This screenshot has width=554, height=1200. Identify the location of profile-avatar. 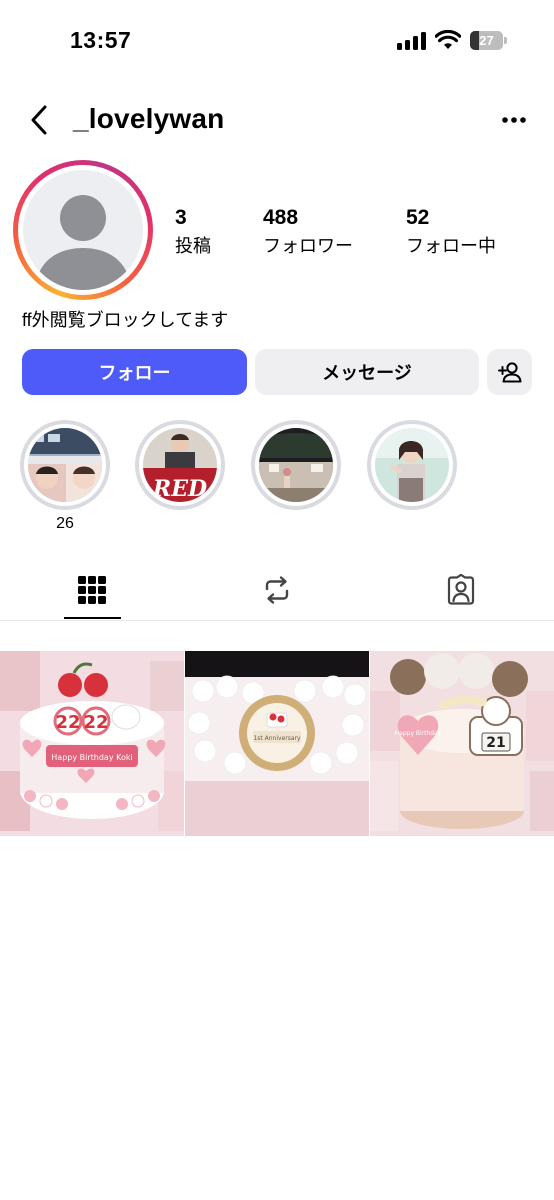
(83, 230).